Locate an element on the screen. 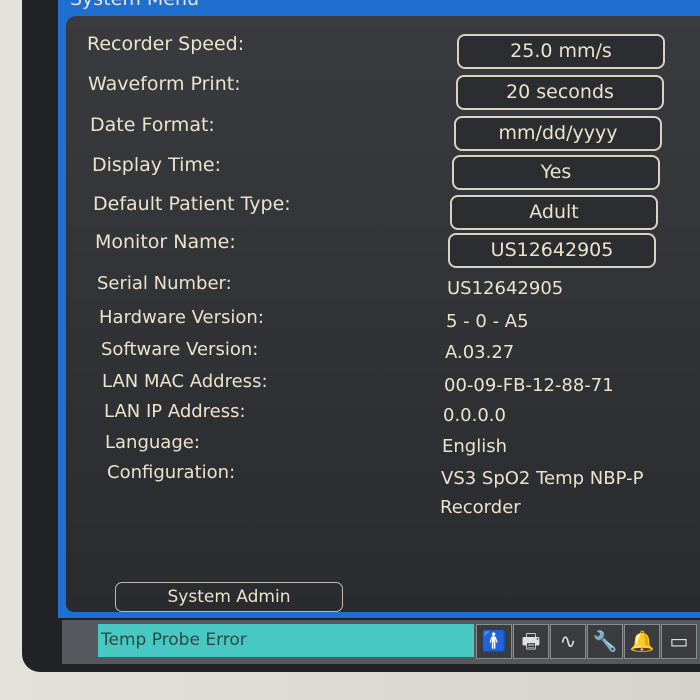 This screenshot has width=700, height=700. label-recorder-speed: Recorder Speed: is located at coordinates (166, 44).